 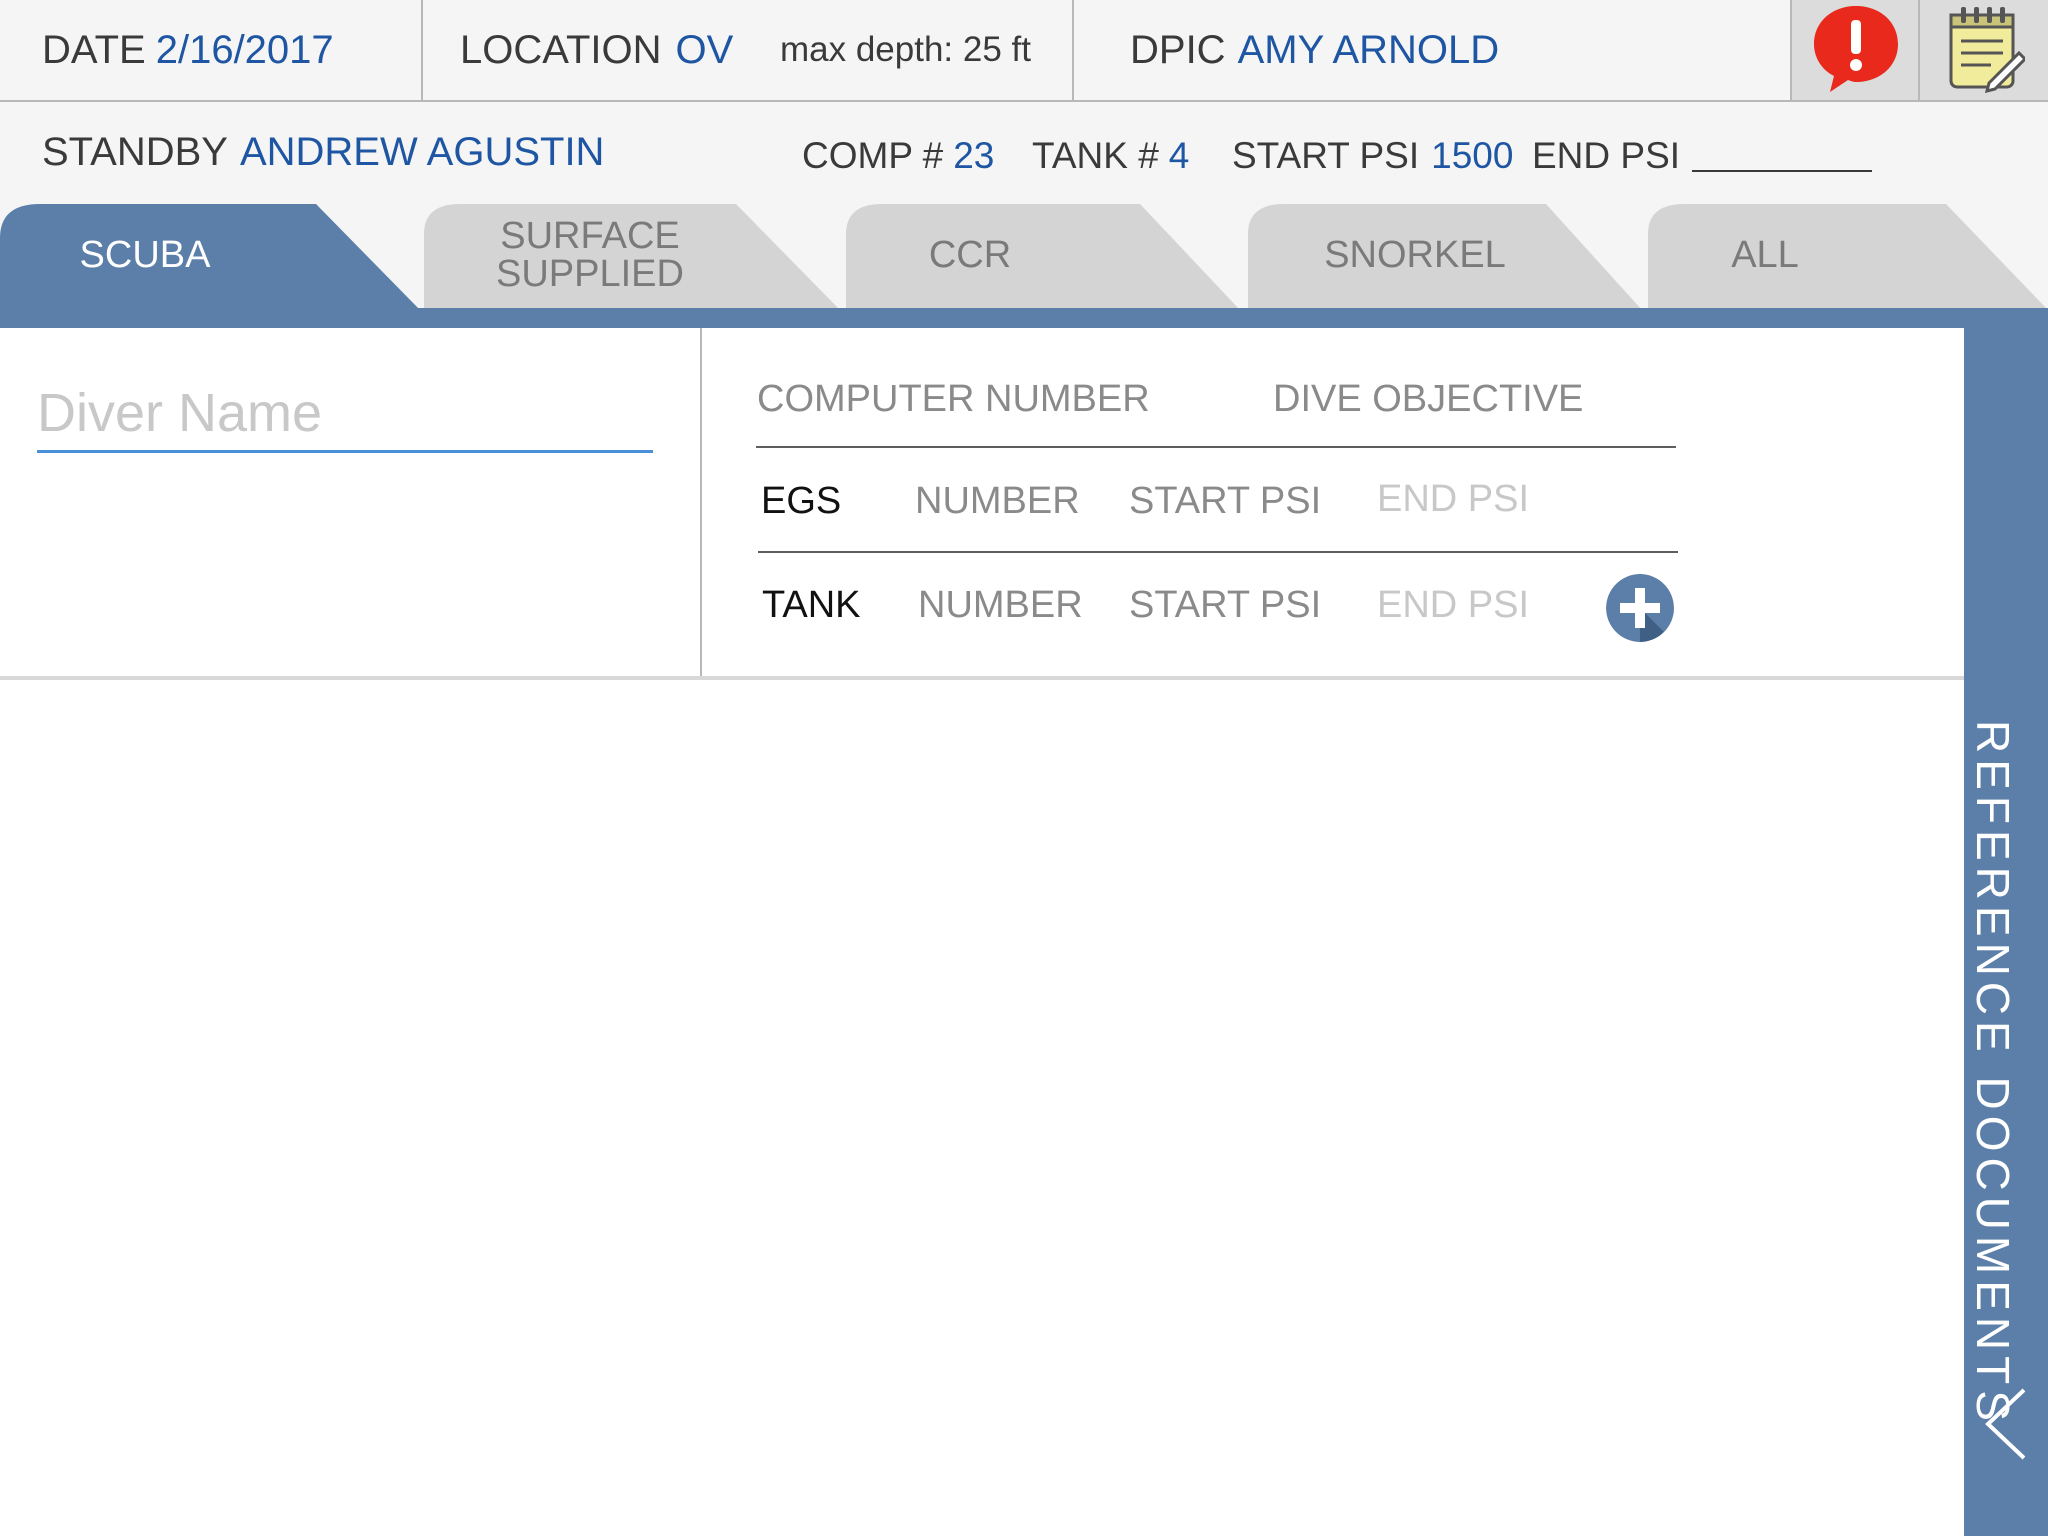 I want to click on egs-end-psi-field: END PSI, so click(x=1453, y=499).